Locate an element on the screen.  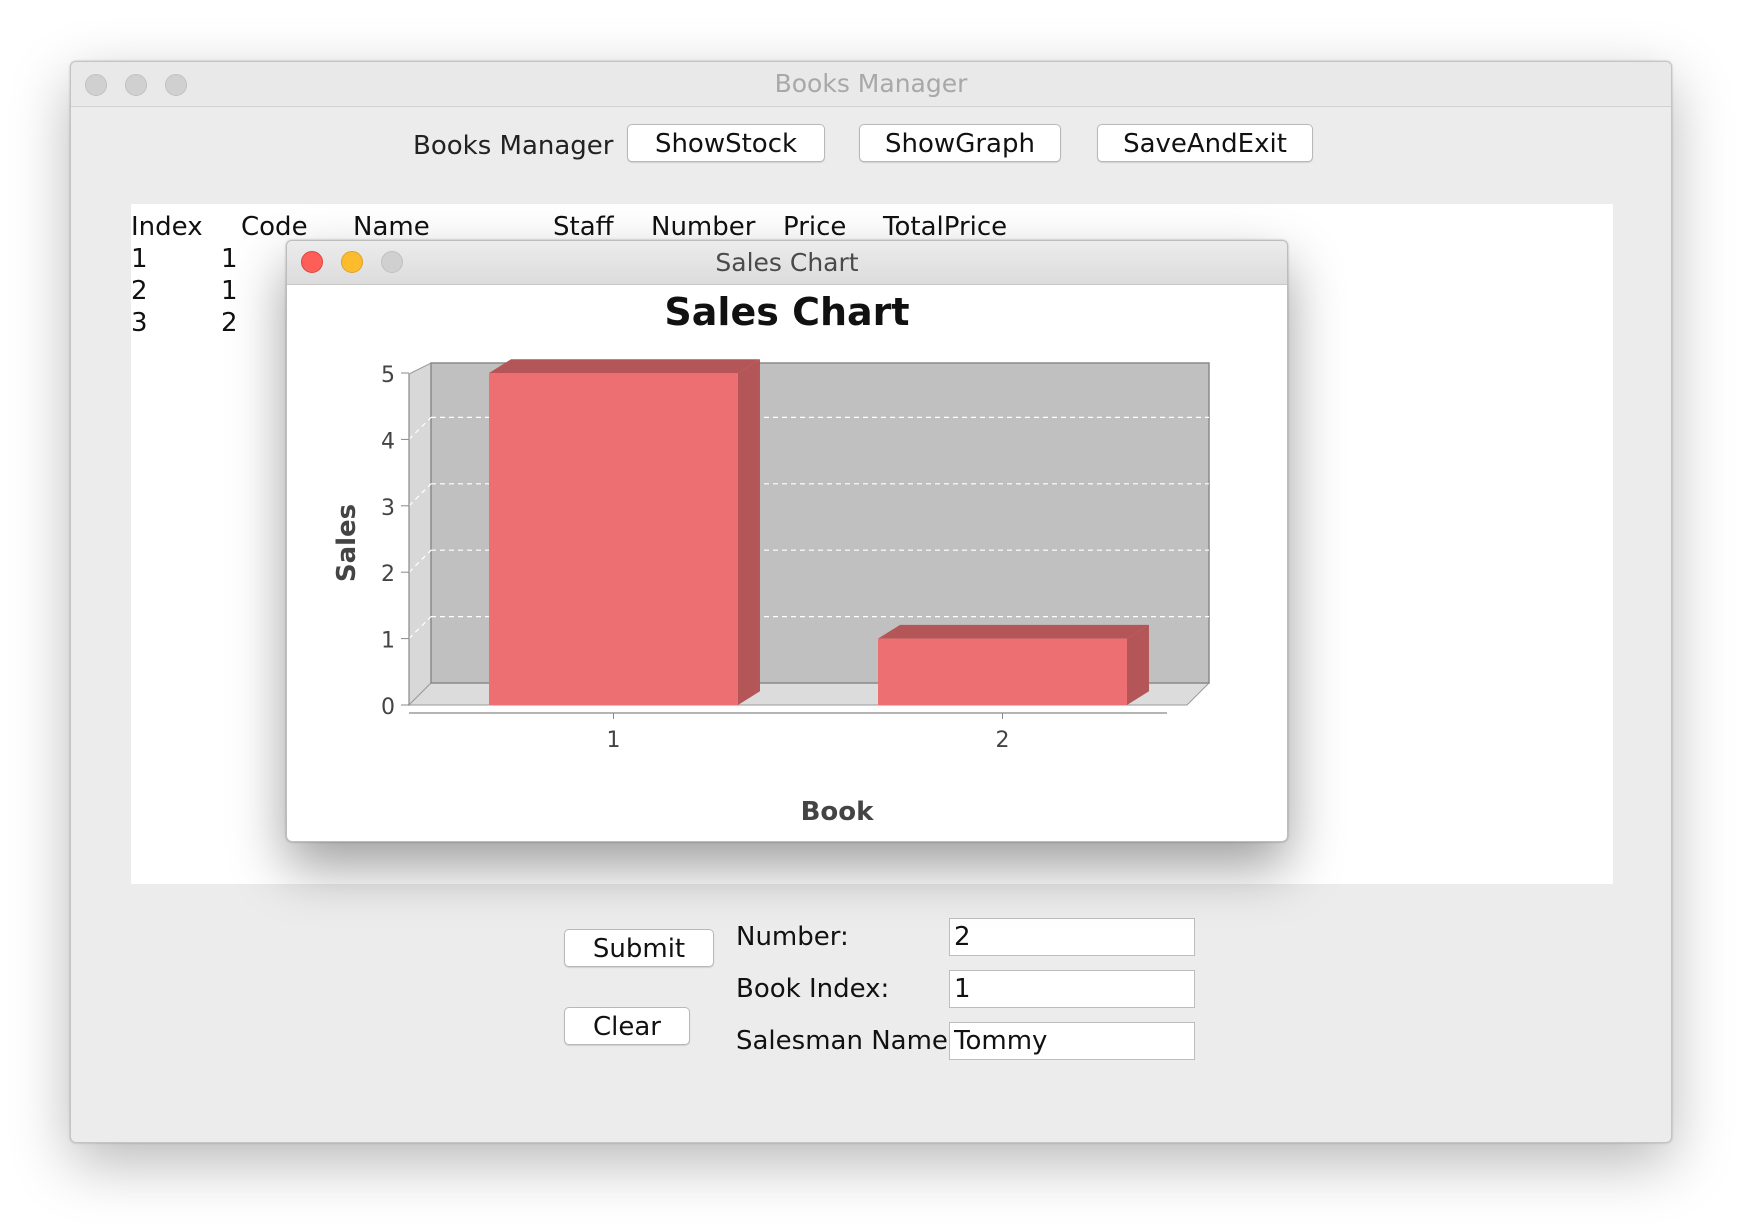
y-tick-label: 4 is located at coordinates (388, 441).